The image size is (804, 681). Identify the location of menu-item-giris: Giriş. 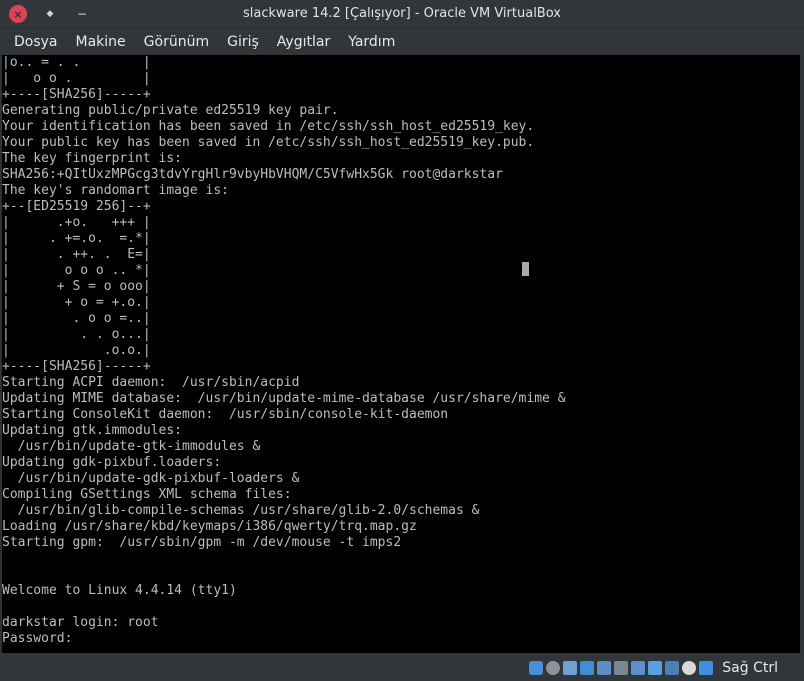
(243, 42).